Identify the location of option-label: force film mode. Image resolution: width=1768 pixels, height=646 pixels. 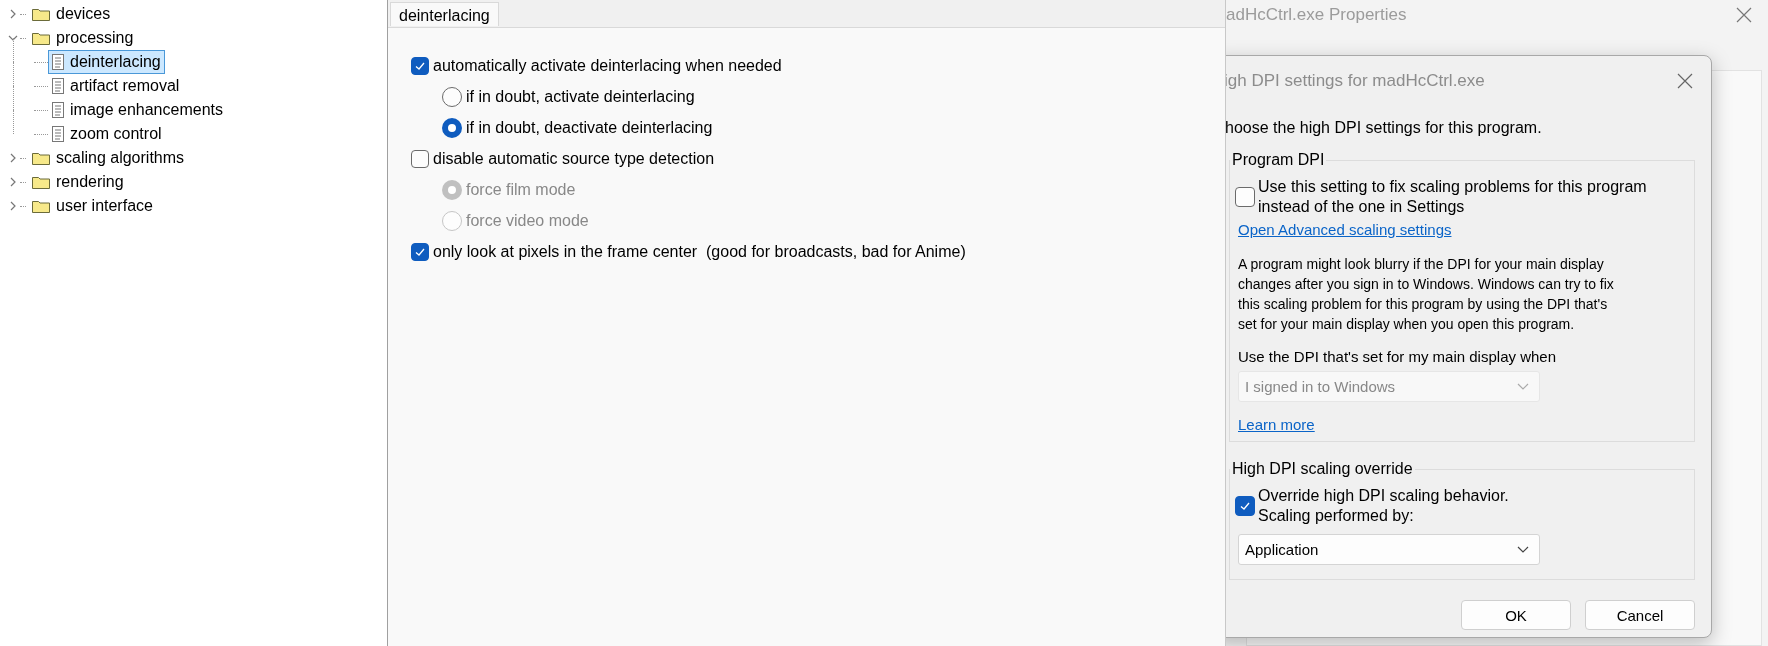
(521, 189).